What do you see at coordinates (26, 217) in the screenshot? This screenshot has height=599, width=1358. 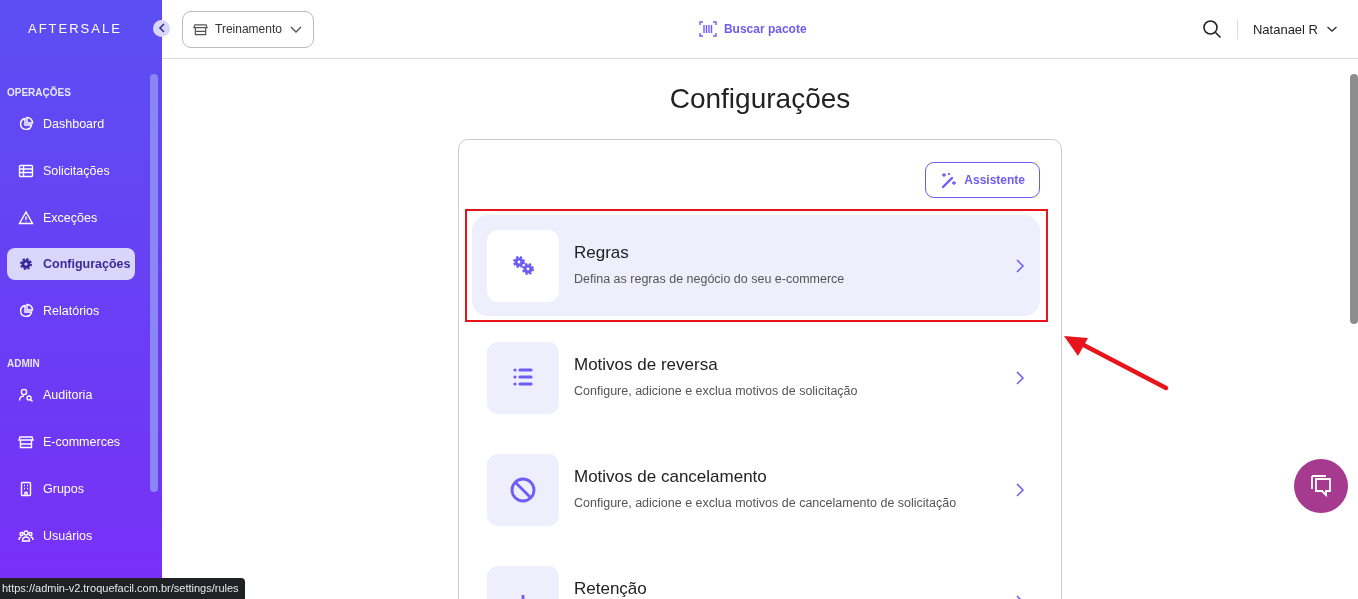 I see `warning-icon` at bounding box center [26, 217].